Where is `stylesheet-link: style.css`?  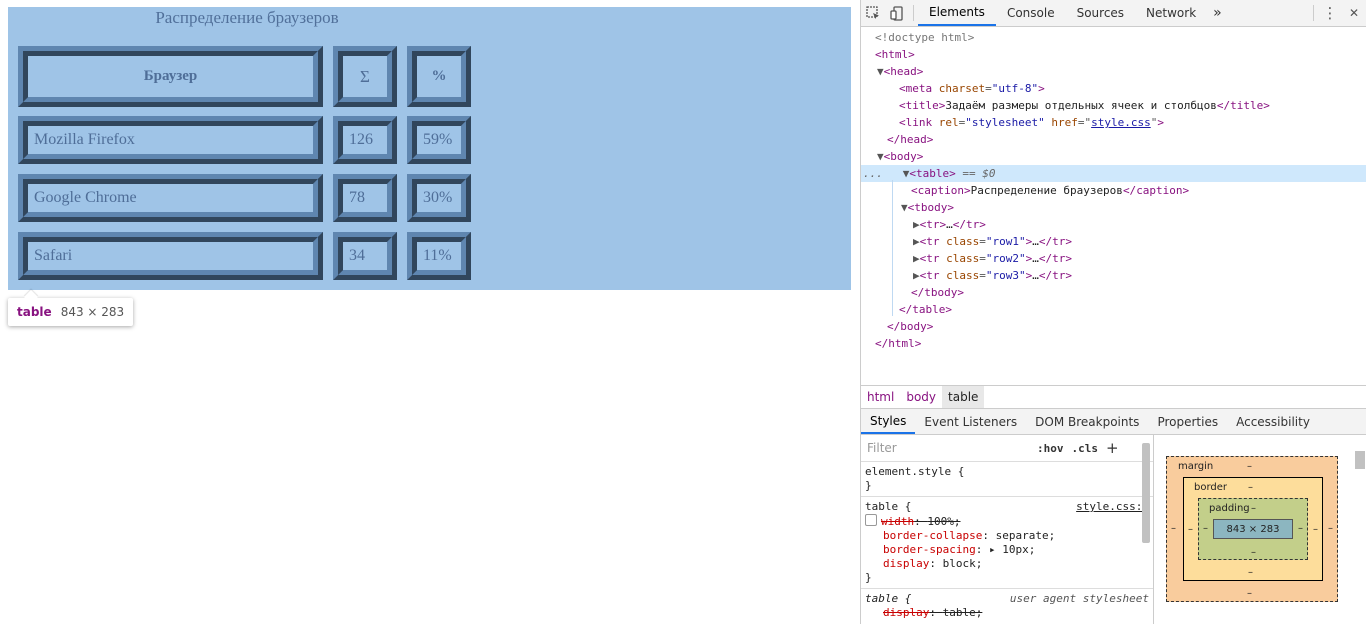
stylesheet-link: style.css is located at coordinates (1121, 122).